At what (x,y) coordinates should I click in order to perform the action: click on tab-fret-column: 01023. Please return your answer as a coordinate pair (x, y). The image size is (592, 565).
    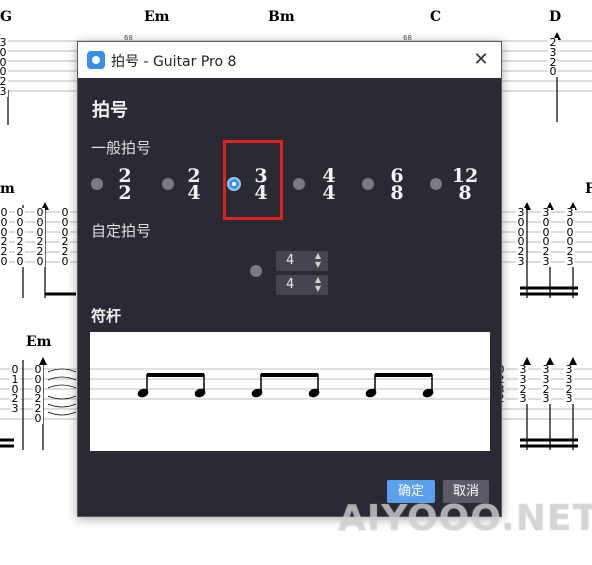
    Looking at the image, I should click on (15, 390).